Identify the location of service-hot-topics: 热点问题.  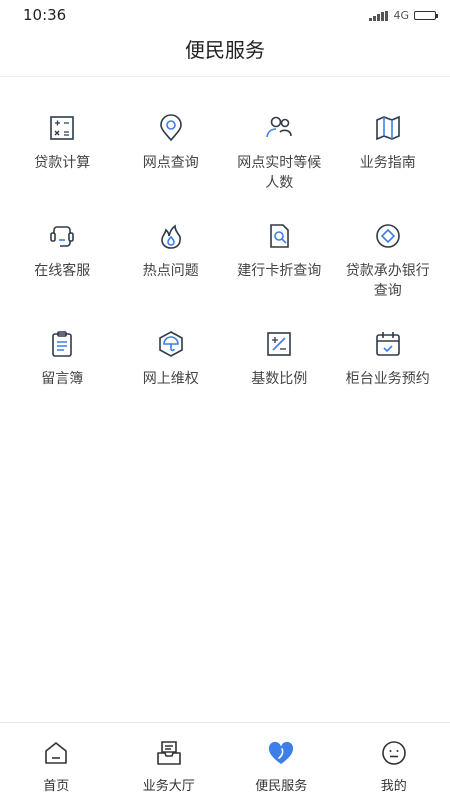
(171, 267).